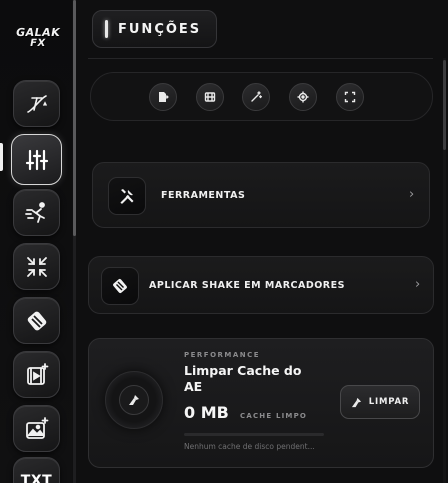 The width and height of the screenshot is (448, 483). I want to click on compress-arrows-icon, so click(36, 266).